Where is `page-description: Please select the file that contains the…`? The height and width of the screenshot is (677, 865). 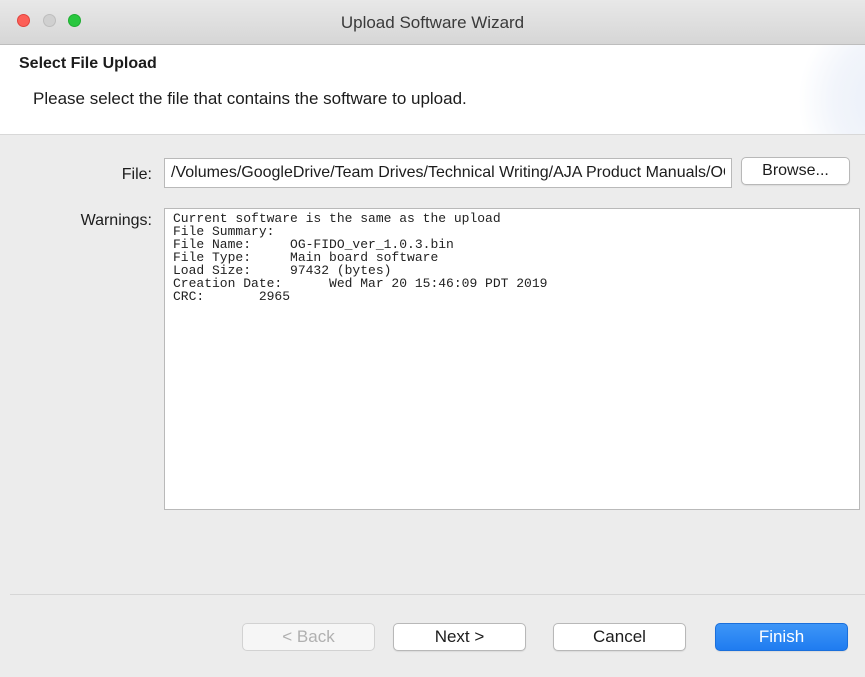
page-description: Please select the file that contains the… is located at coordinates (250, 98).